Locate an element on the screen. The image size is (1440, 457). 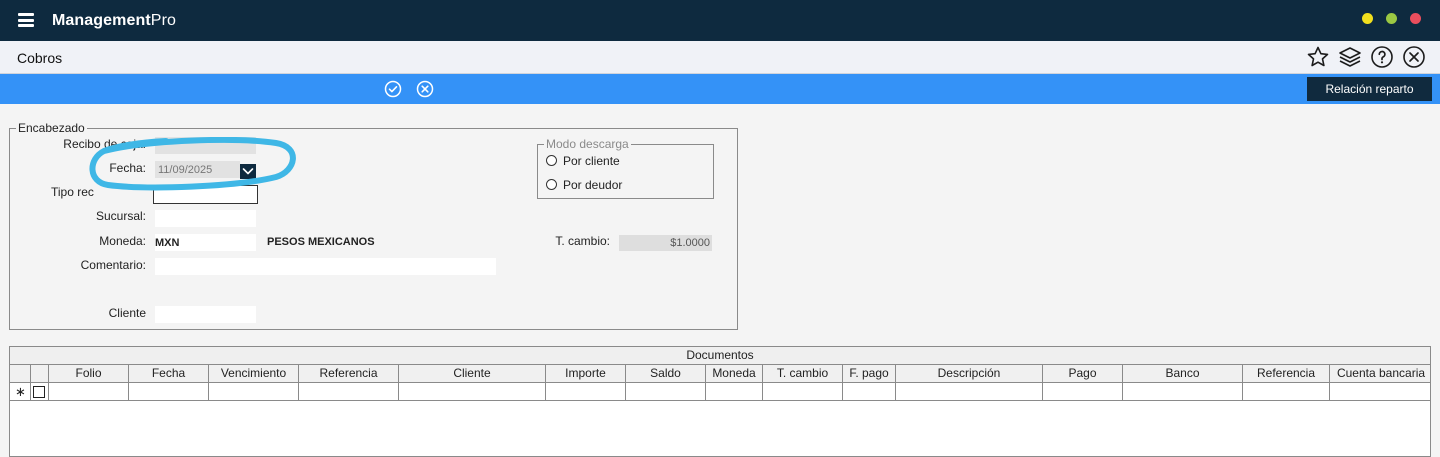
col-tcambio: T. cambio is located at coordinates (803, 374).